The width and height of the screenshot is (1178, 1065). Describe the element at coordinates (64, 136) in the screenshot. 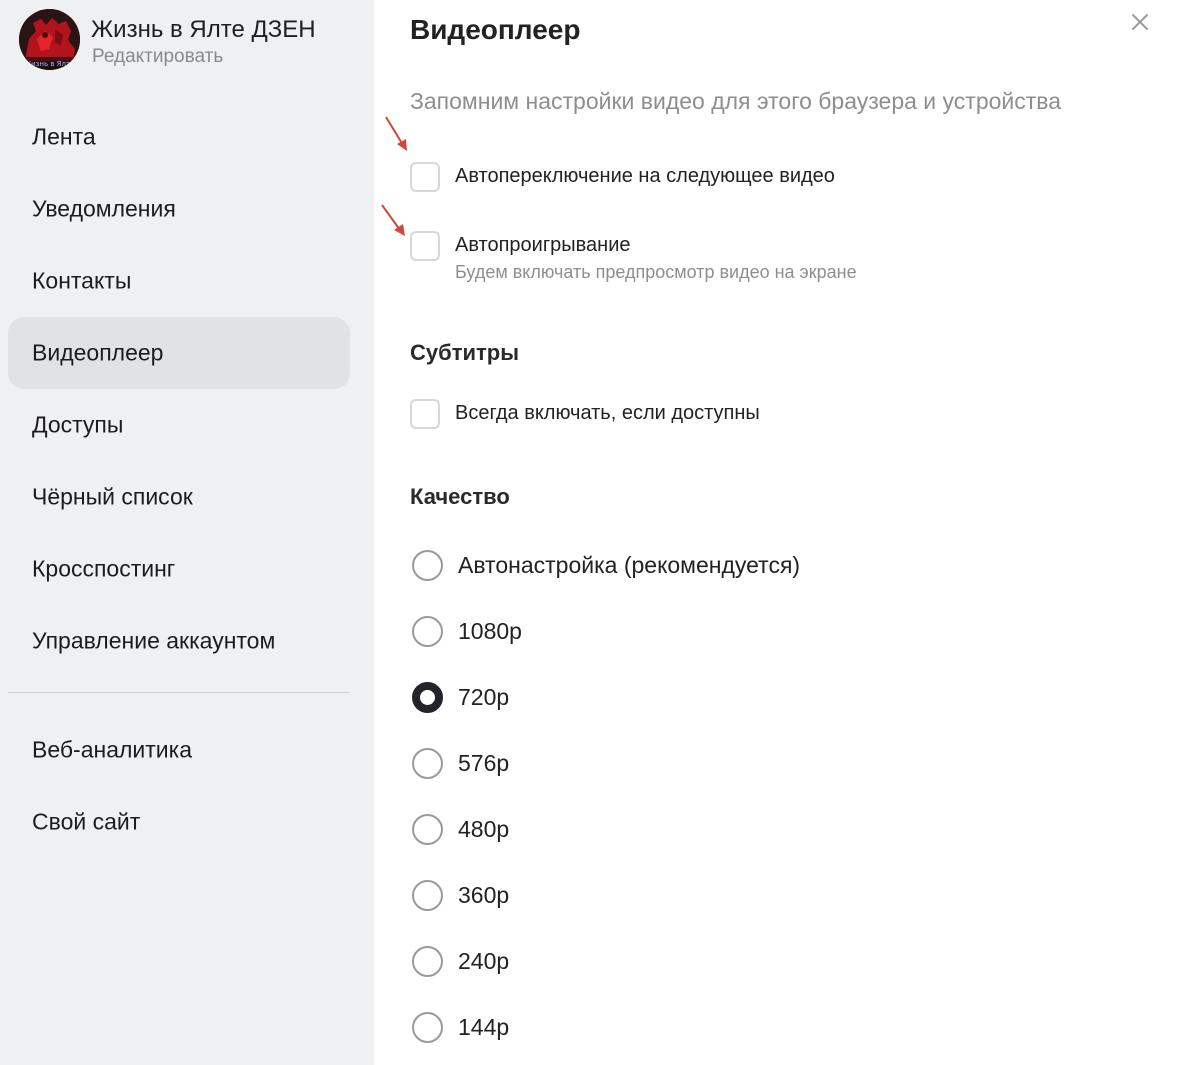

I see `sidebar-item-label: Лента` at that location.